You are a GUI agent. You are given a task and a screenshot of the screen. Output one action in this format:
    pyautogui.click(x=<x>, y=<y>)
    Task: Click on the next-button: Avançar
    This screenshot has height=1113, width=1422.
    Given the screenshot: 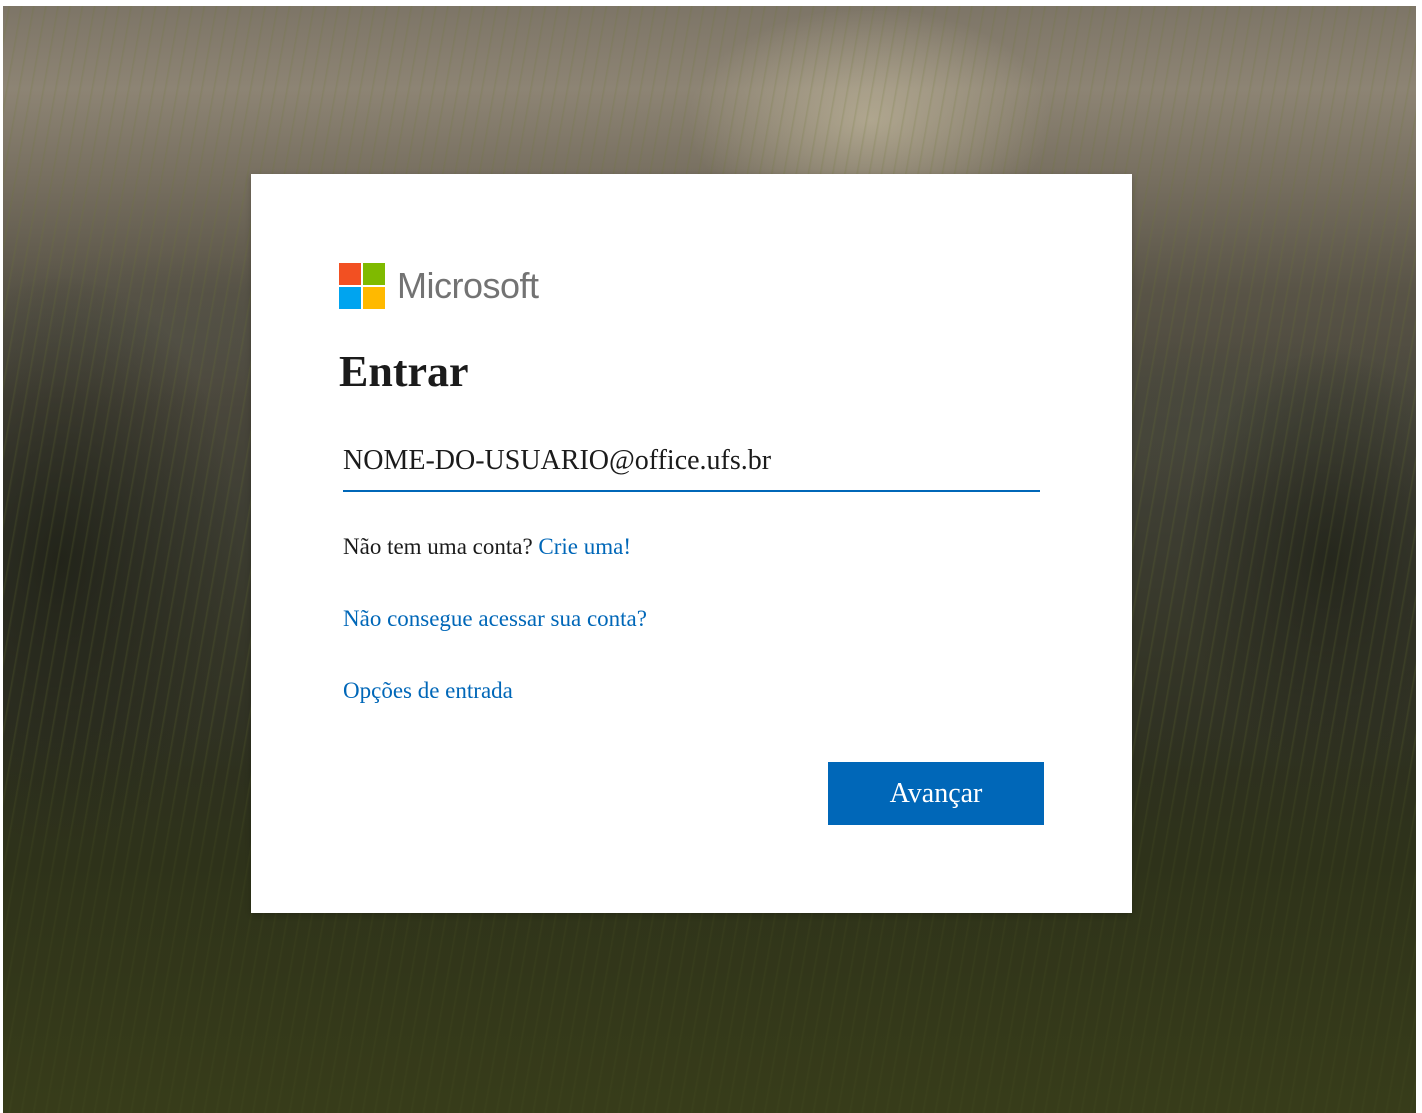 What is the action you would take?
    pyautogui.click(x=936, y=793)
    